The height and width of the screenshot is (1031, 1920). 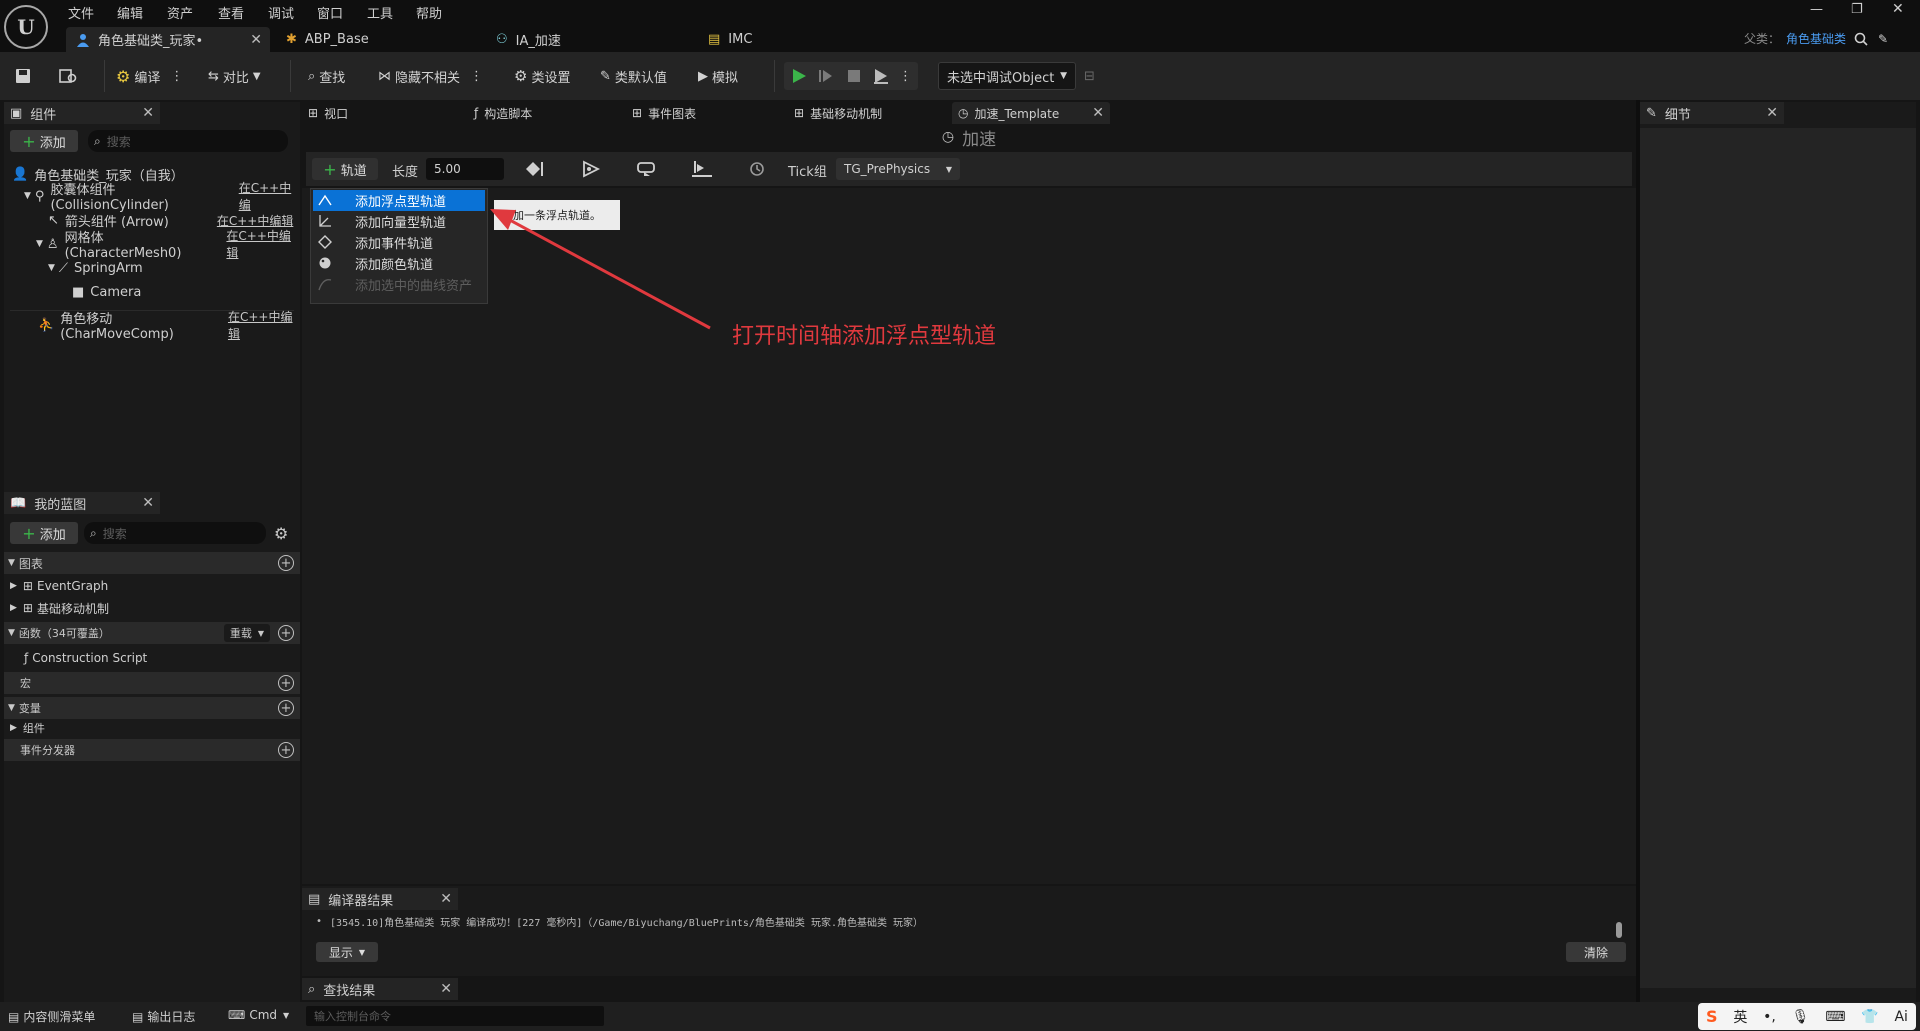 What do you see at coordinates (188, 141) in the screenshot?
I see `components-search-input: ⌕ 搜索` at bounding box center [188, 141].